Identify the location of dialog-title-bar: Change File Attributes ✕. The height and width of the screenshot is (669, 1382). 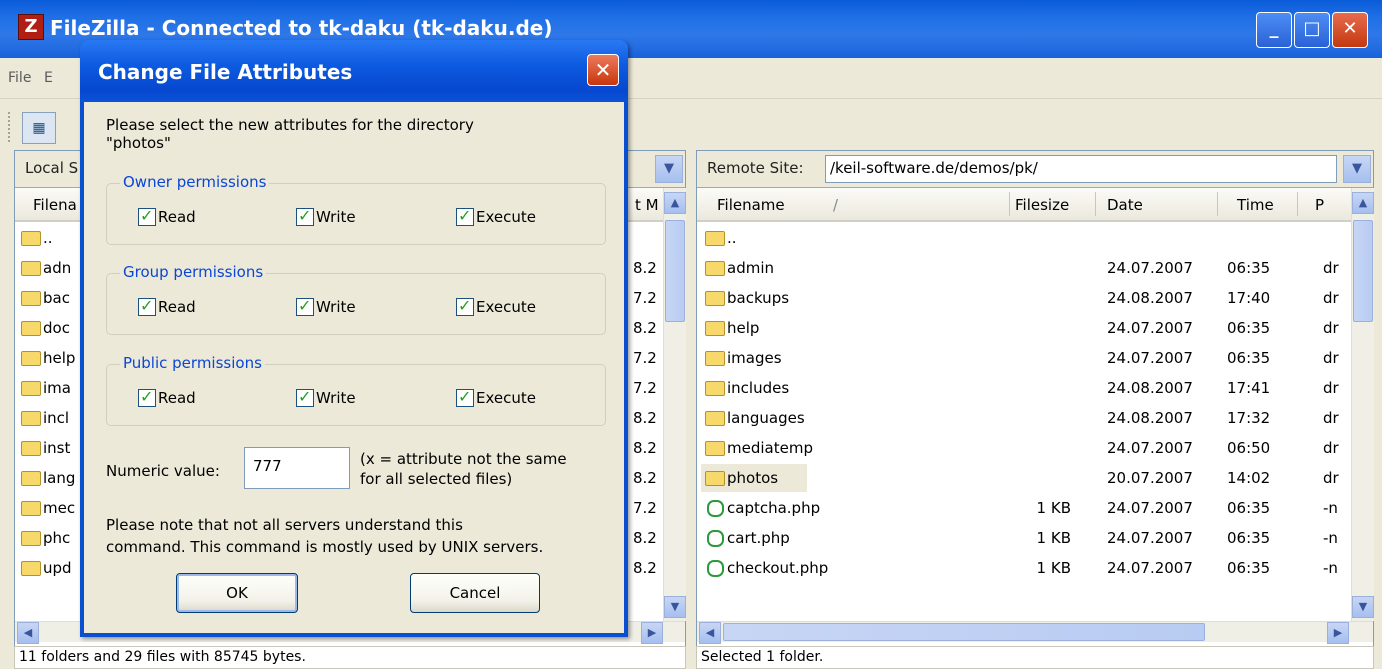
(354, 71).